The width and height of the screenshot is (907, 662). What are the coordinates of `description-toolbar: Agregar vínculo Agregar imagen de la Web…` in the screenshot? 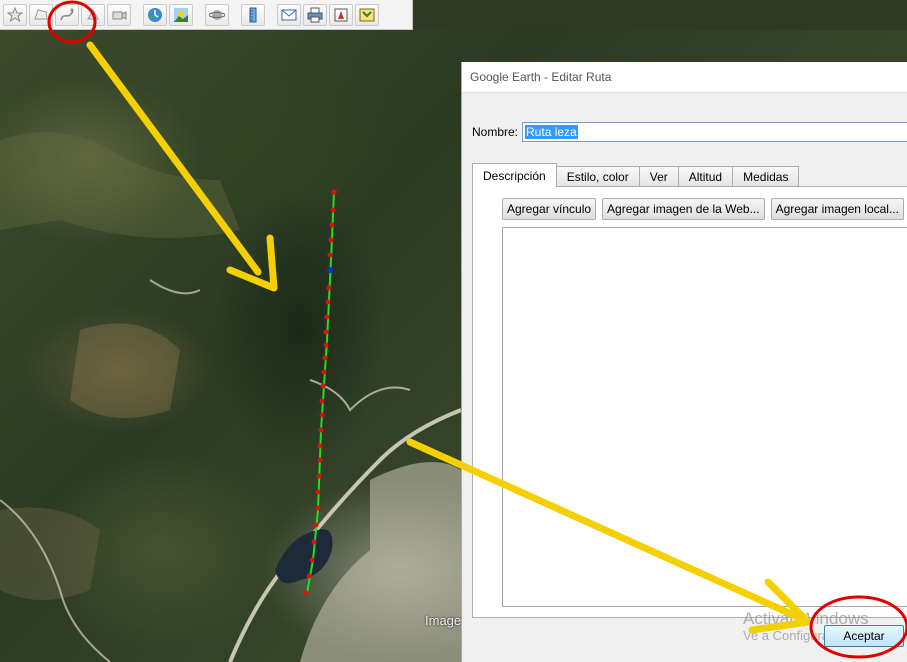 It's located at (703, 209).